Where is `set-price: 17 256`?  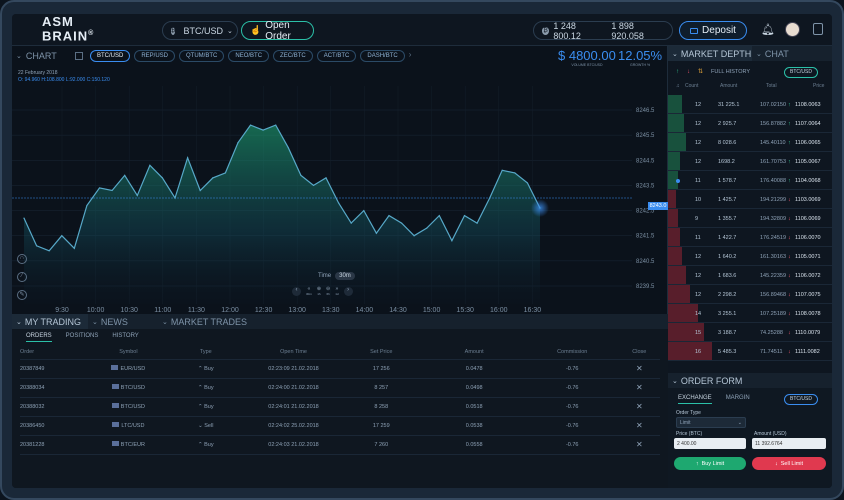 set-price: 17 256 is located at coordinates (381, 369).